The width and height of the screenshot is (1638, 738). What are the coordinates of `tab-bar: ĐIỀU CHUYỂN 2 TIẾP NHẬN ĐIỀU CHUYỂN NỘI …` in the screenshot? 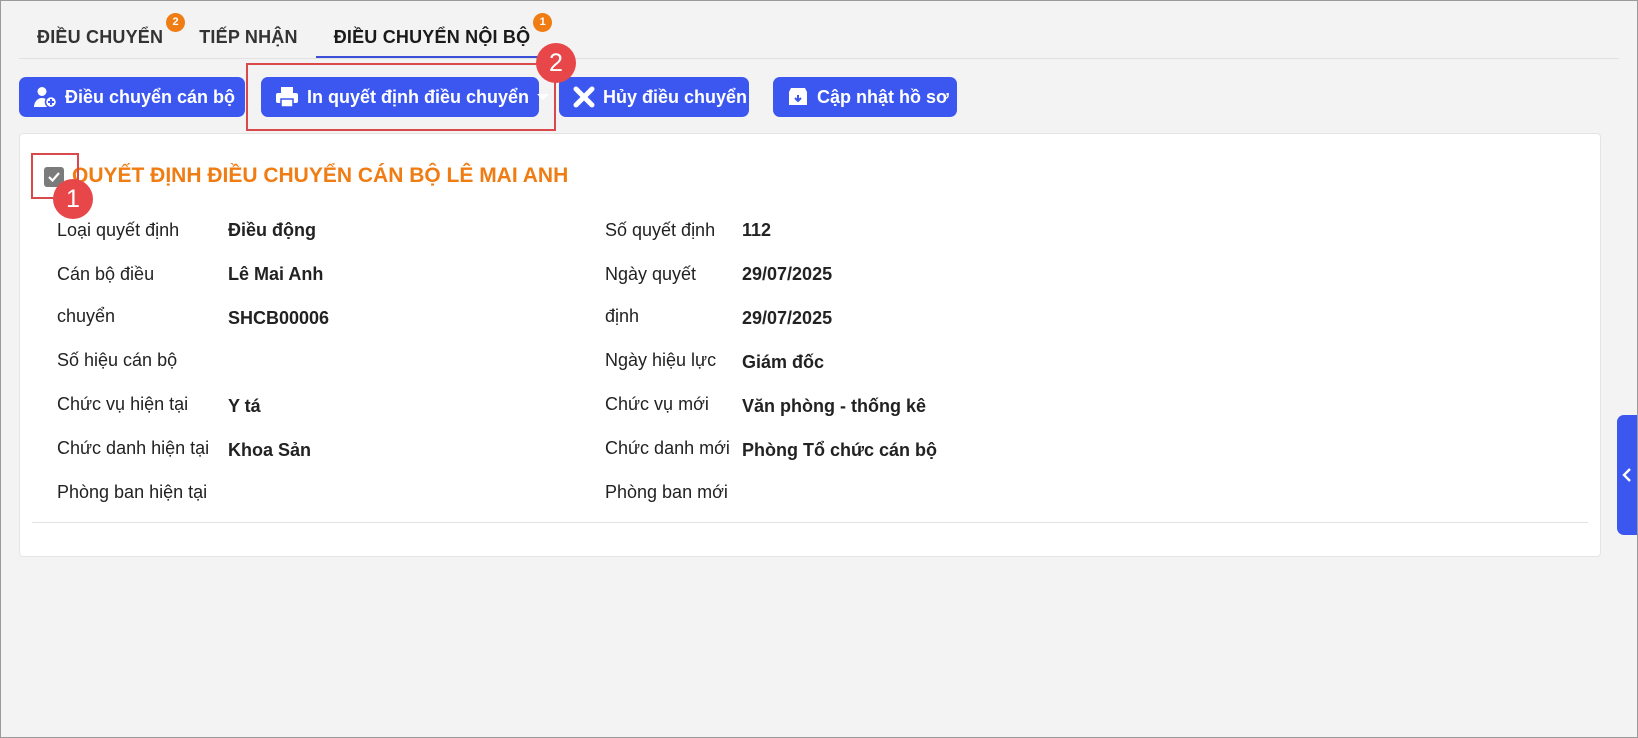 It's located at (286, 36).